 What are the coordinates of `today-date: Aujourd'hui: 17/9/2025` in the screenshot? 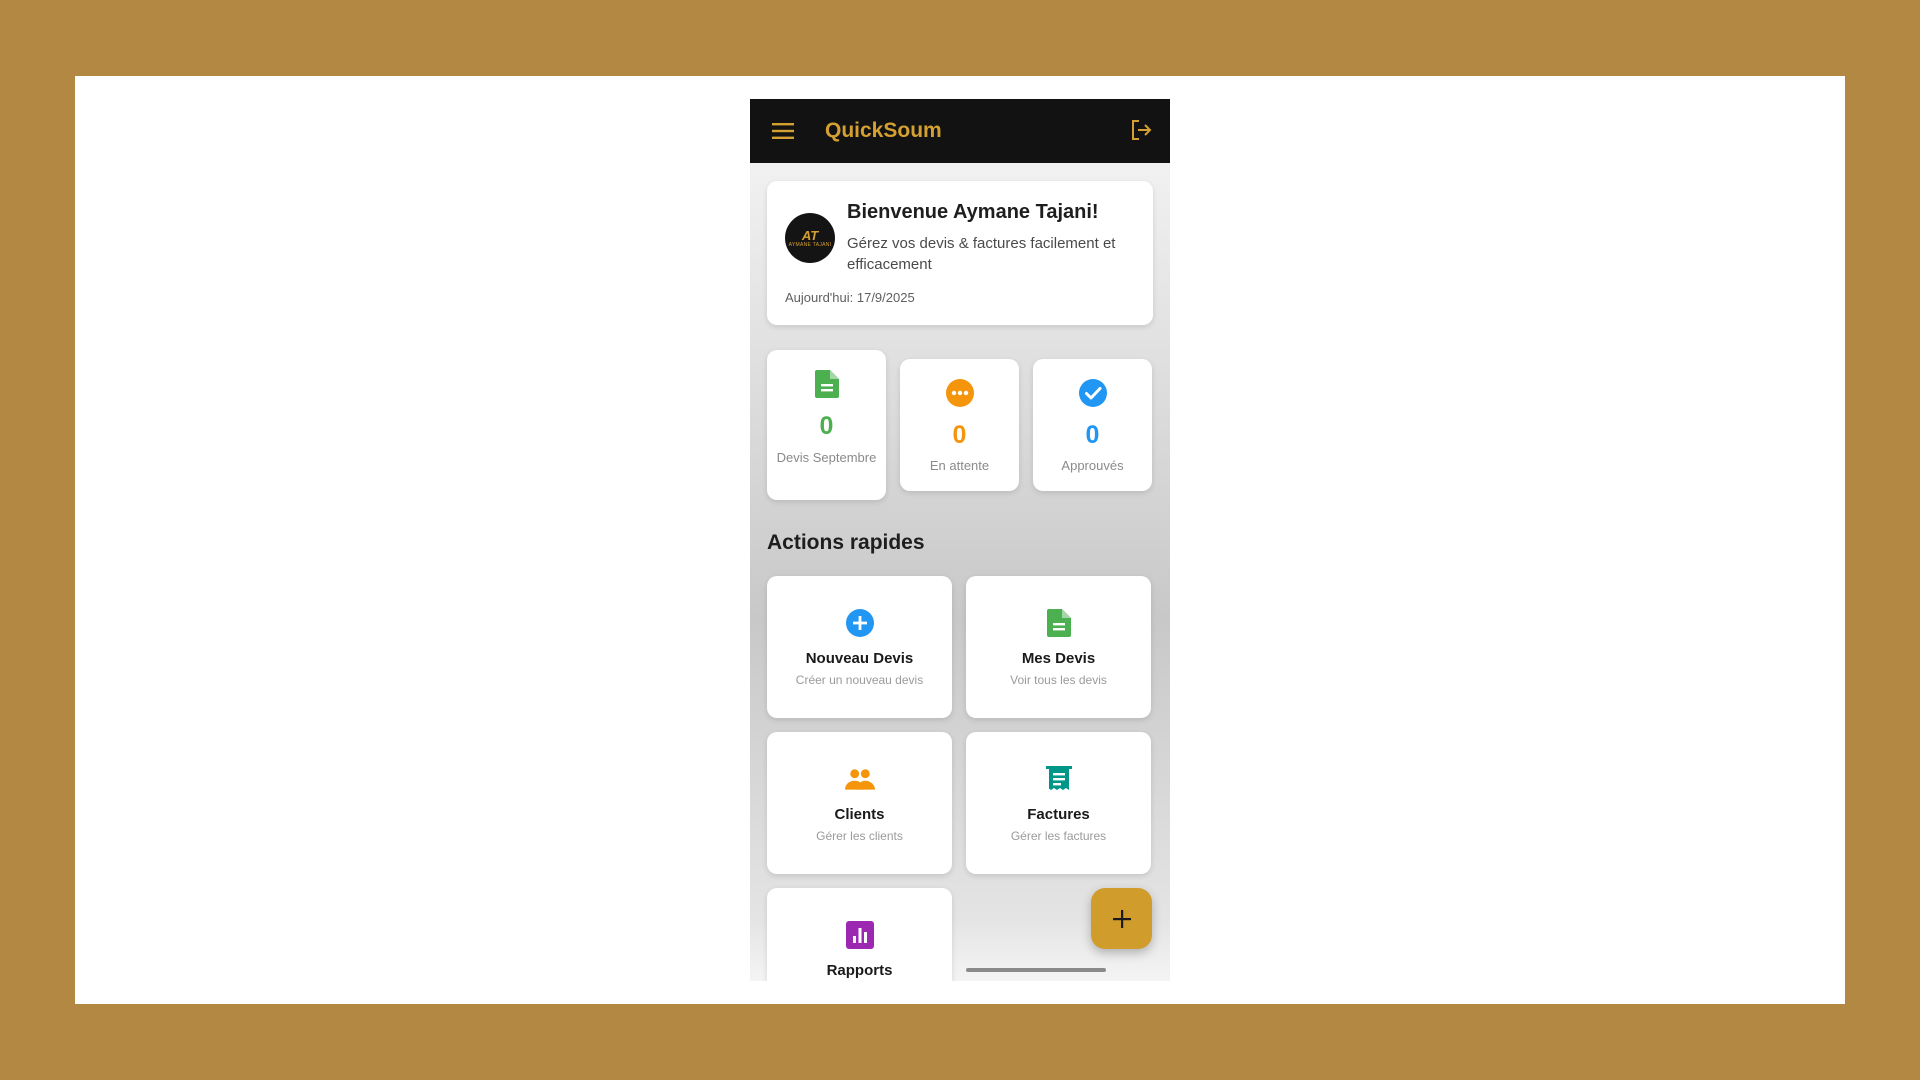 It's located at (850, 297).